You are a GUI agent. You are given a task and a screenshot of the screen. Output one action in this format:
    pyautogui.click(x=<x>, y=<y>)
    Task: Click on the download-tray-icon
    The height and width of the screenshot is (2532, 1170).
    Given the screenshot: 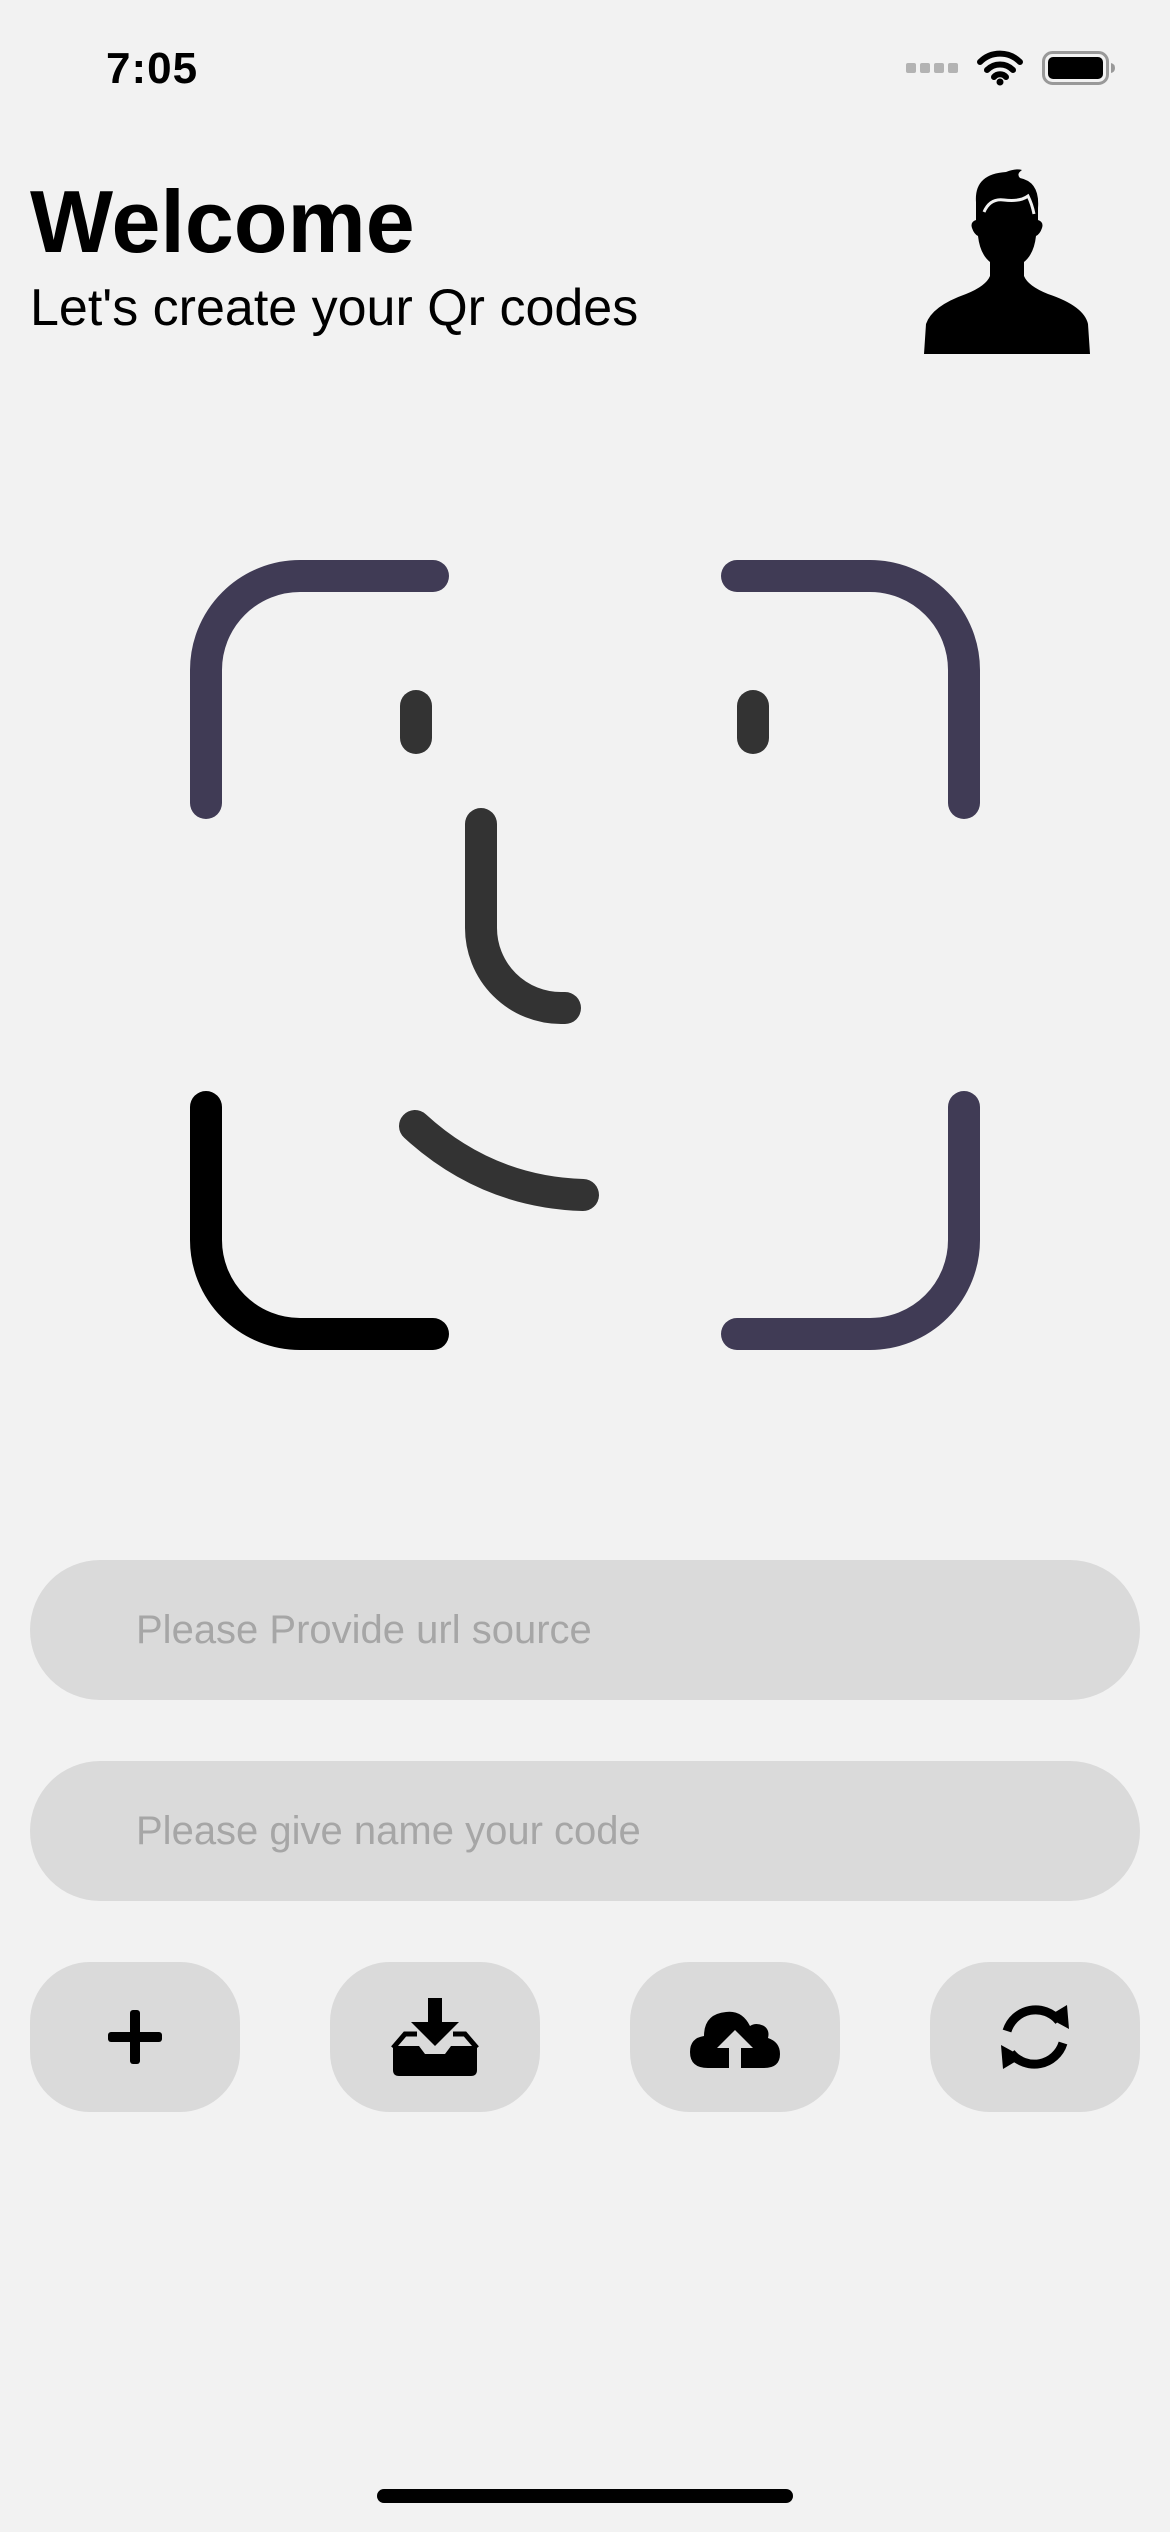 What is the action you would take?
    pyautogui.click(x=435, y=2037)
    